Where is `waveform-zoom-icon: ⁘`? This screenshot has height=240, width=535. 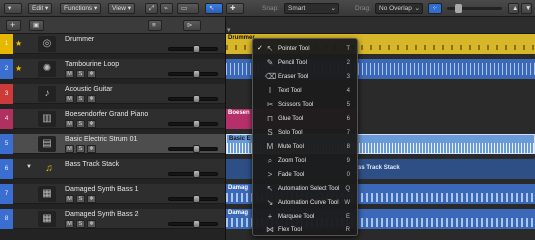
waveform-zoom-icon: ⁘ is located at coordinates (435, 8).